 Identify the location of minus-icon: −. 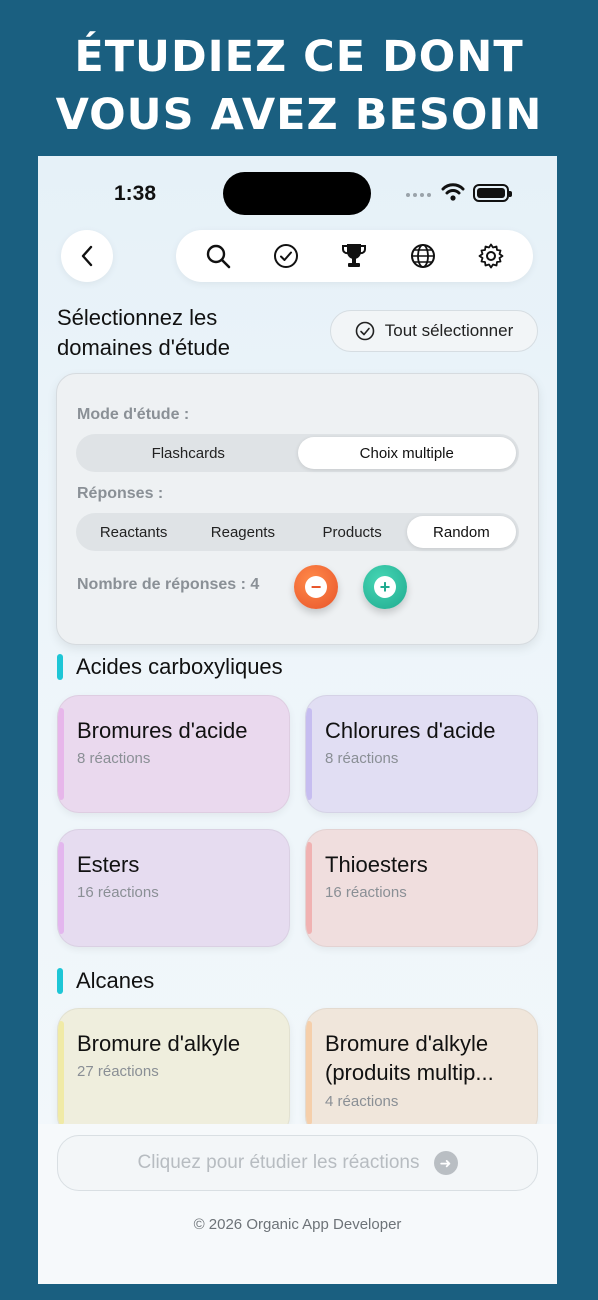
(316, 587).